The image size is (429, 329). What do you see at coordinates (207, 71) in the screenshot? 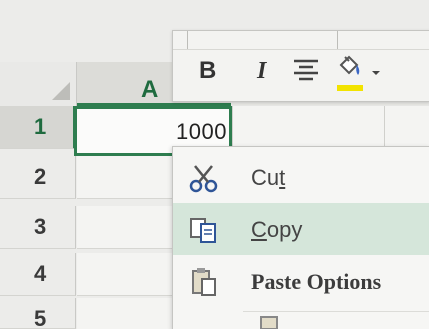
I see `bold-button: B` at bounding box center [207, 71].